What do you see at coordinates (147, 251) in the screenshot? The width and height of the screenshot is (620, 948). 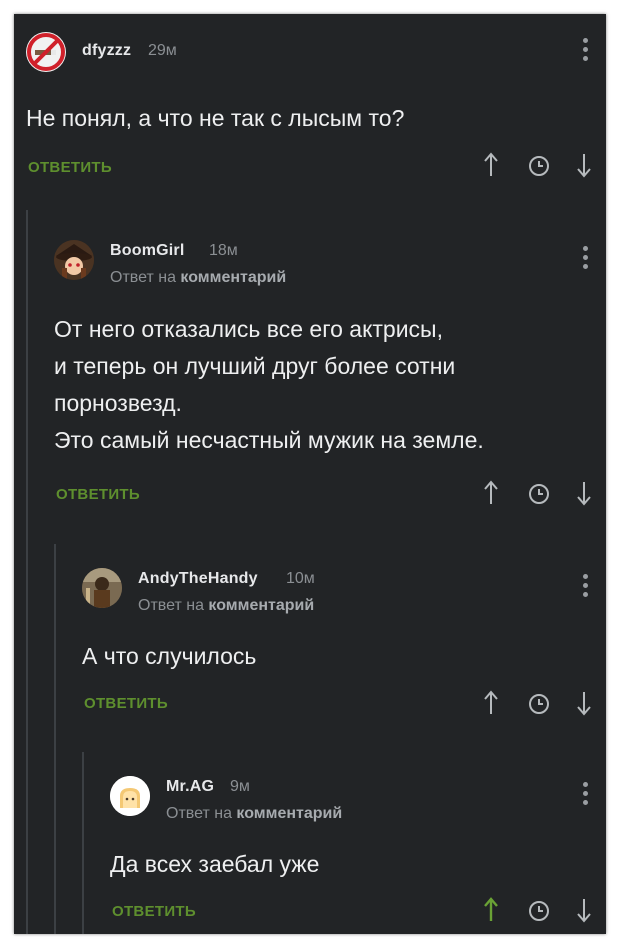 I see `username: BoomGirl` at bounding box center [147, 251].